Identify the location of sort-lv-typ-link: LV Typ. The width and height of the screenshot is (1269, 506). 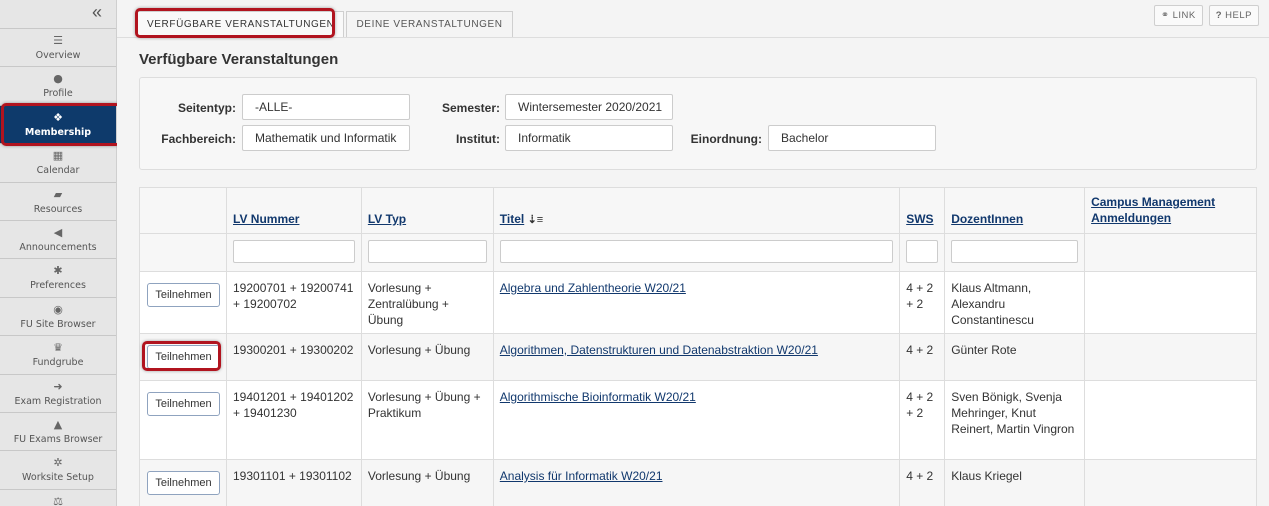
(387, 219).